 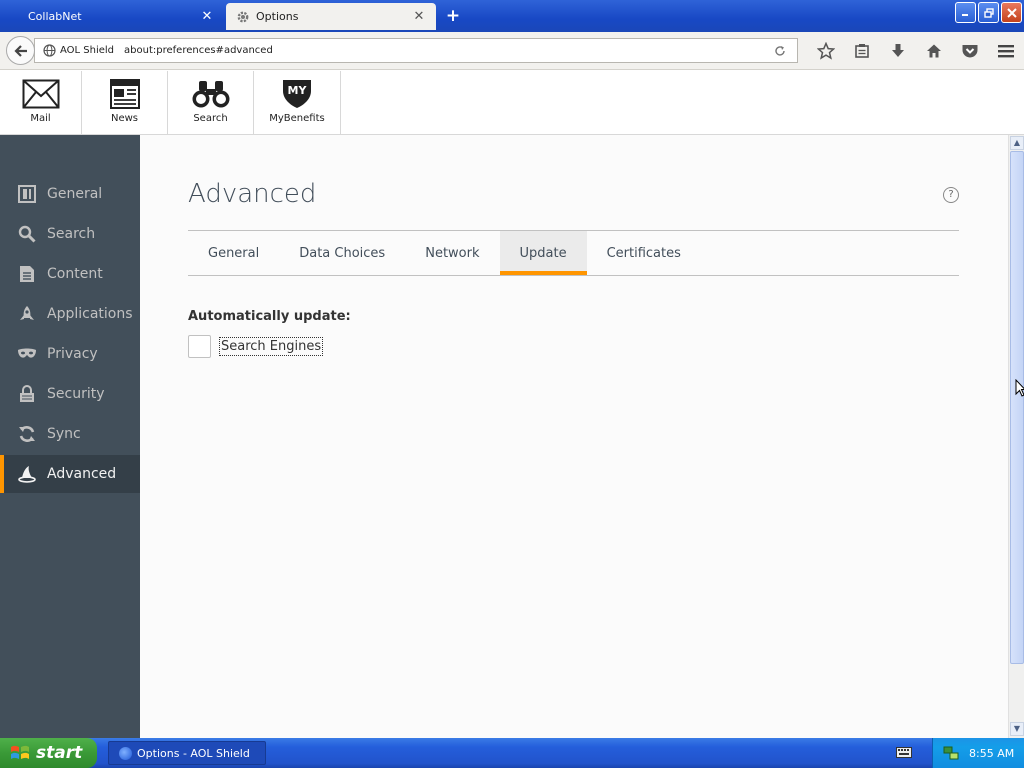 I want to click on sidebar-item-label: Privacy, so click(x=72, y=354).